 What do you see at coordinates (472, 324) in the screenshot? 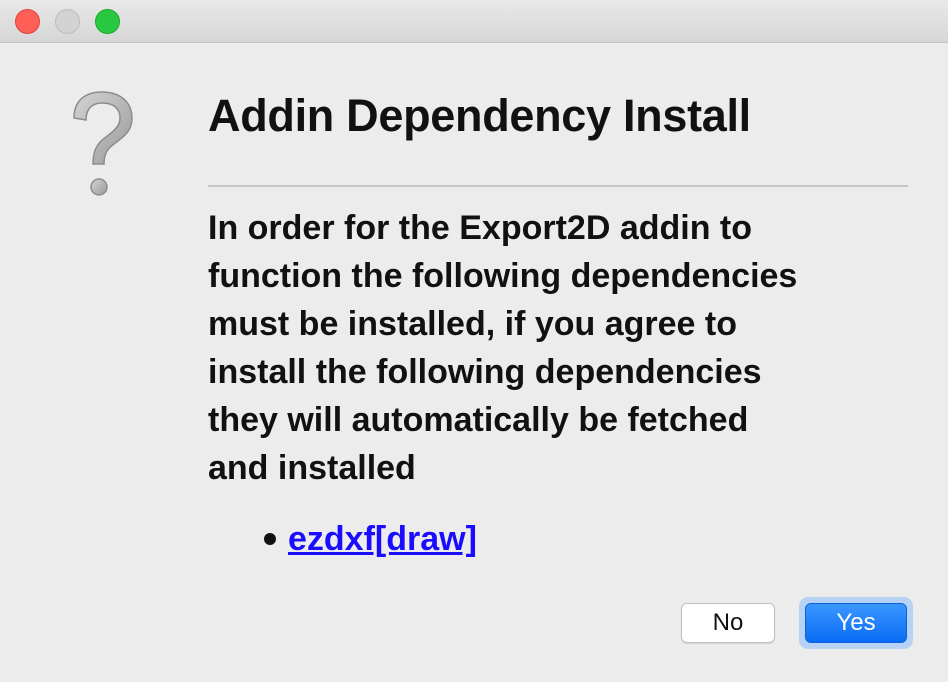
I see `message-line: must be installed, if you agree to` at bounding box center [472, 324].